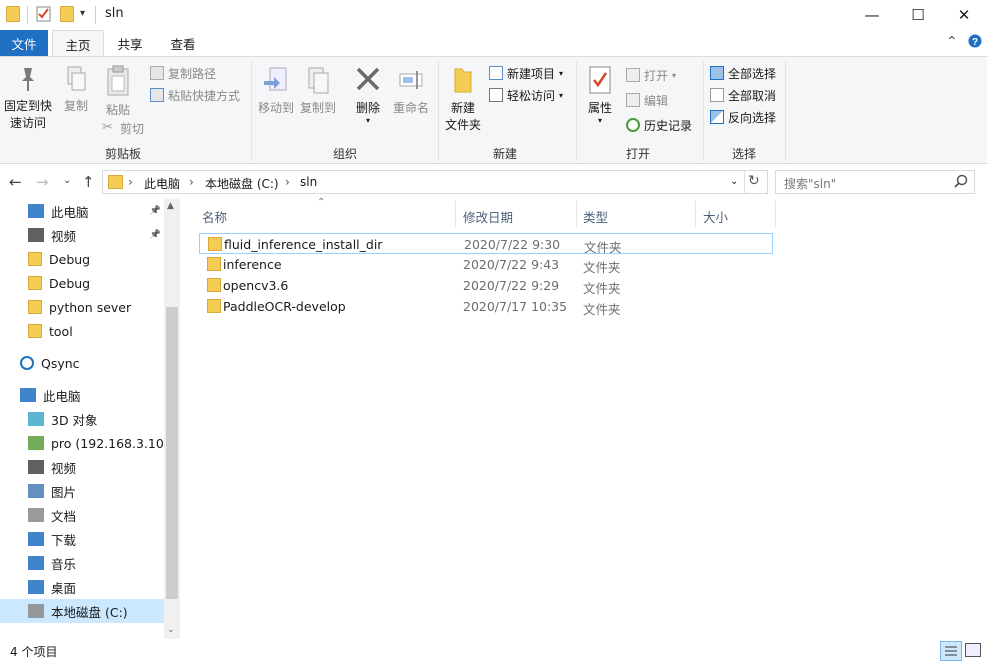 Image resolution: width=987 pixels, height=665 pixels. Describe the element at coordinates (82, 539) in the screenshot. I see `nav-item: 下载` at that location.